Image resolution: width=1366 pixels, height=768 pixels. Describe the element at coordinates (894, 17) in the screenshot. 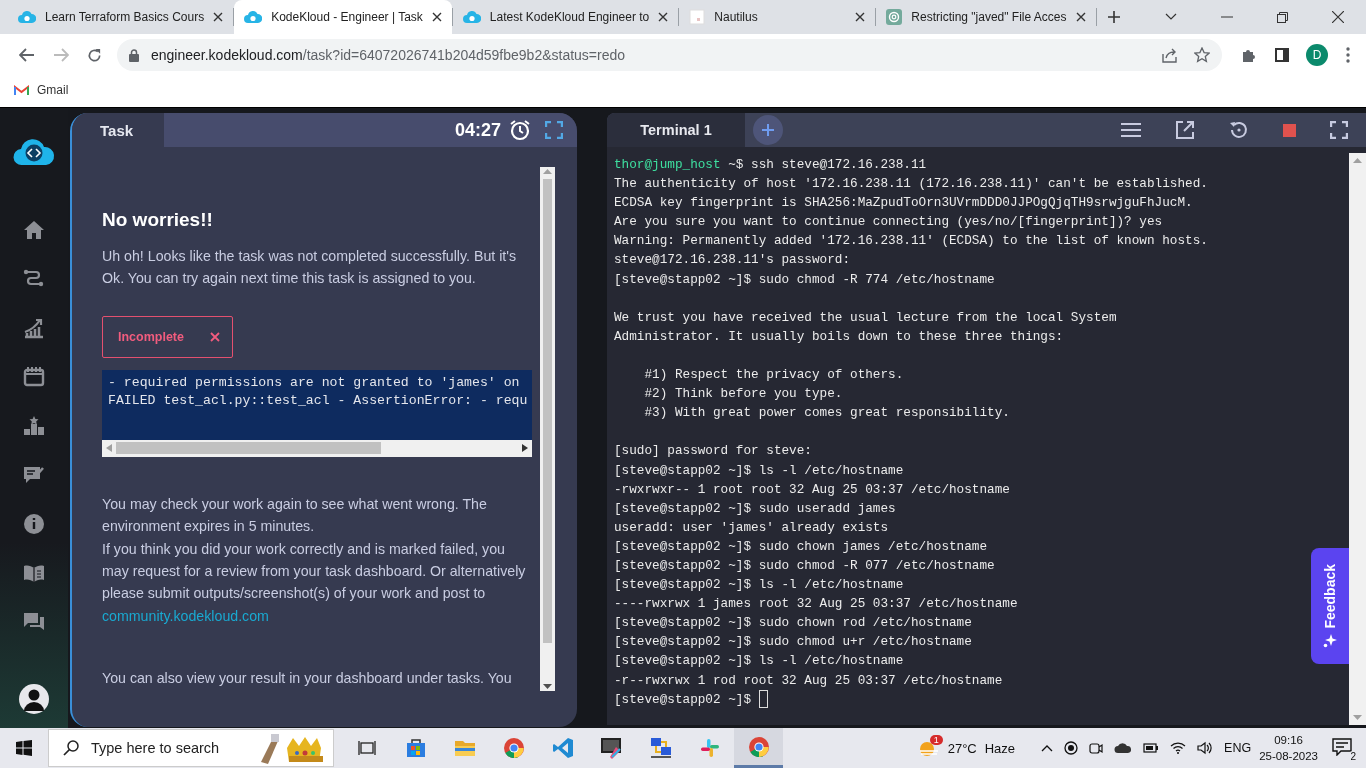

I see `knot-icon` at that location.